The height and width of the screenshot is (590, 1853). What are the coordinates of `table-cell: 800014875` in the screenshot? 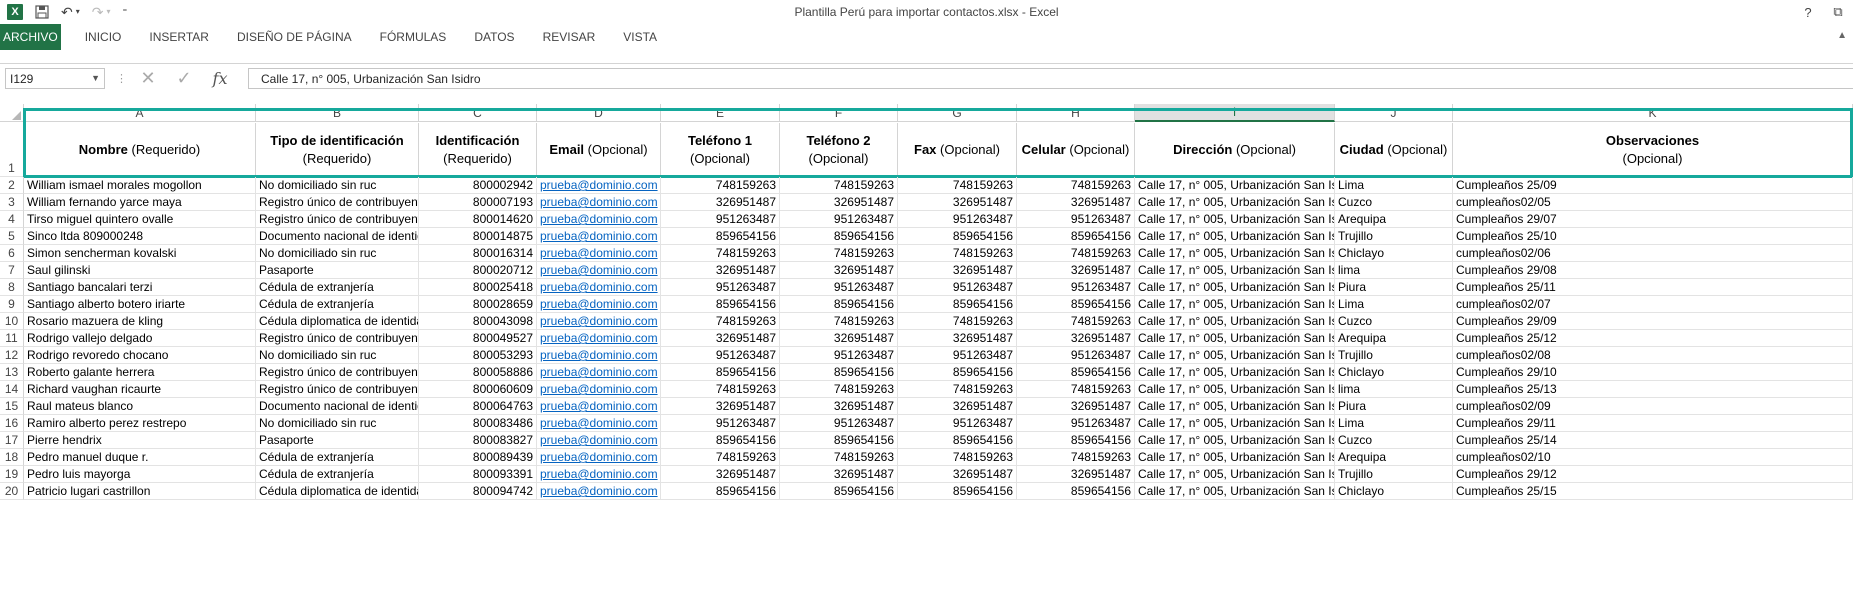 It's located at (478, 236).